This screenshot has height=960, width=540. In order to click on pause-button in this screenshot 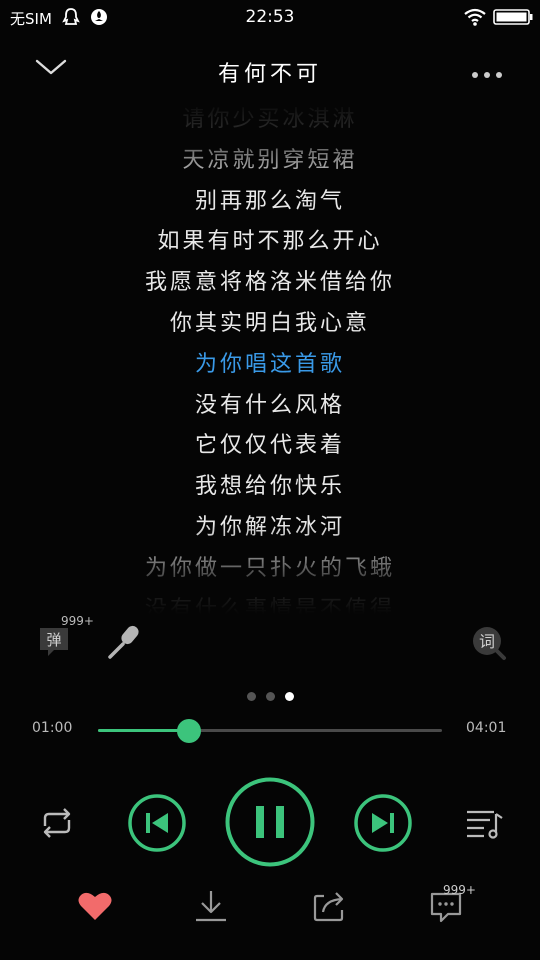, I will do `click(270, 824)`.